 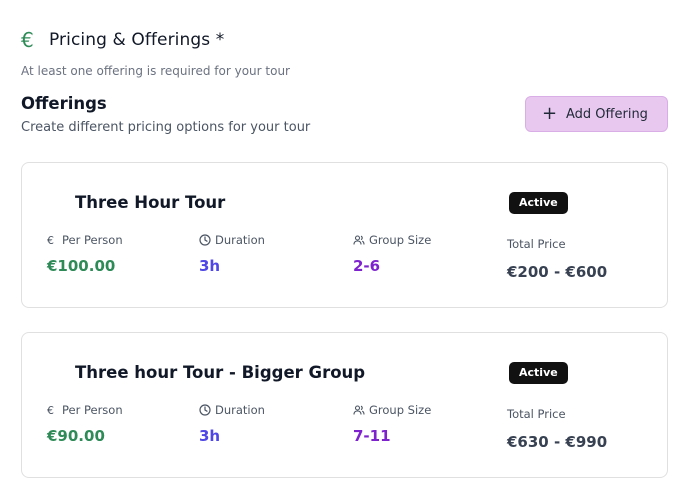 I want to click on price-value: €90.00, so click(x=76, y=436).